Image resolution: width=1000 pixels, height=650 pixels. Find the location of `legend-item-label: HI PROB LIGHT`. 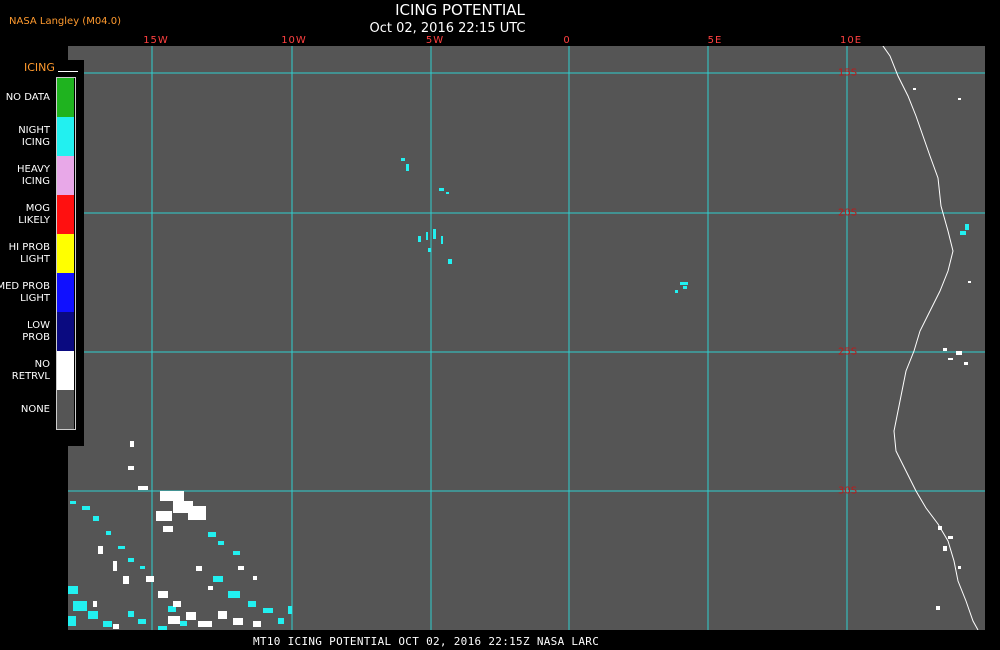

legend-item-label: HI PROB LIGHT is located at coordinates (29, 253).